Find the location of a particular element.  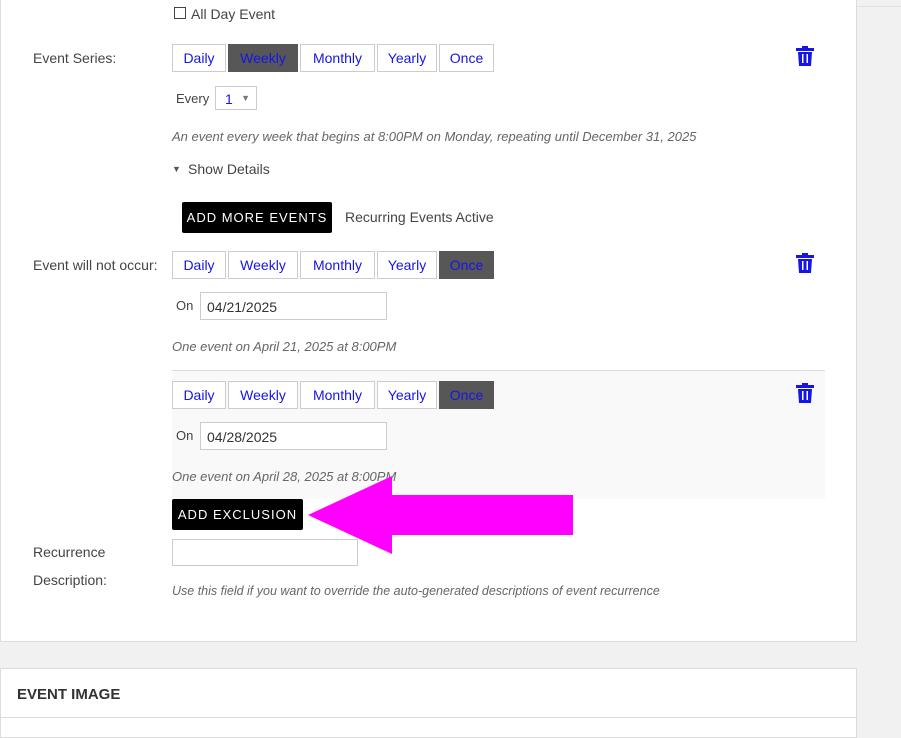

event-image-panel: EVENT IMAGE is located at coordinates (428, 703).